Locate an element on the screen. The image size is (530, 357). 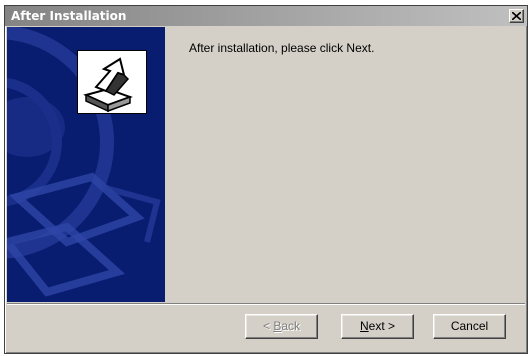
close-button is located at coordinates (516, 16).